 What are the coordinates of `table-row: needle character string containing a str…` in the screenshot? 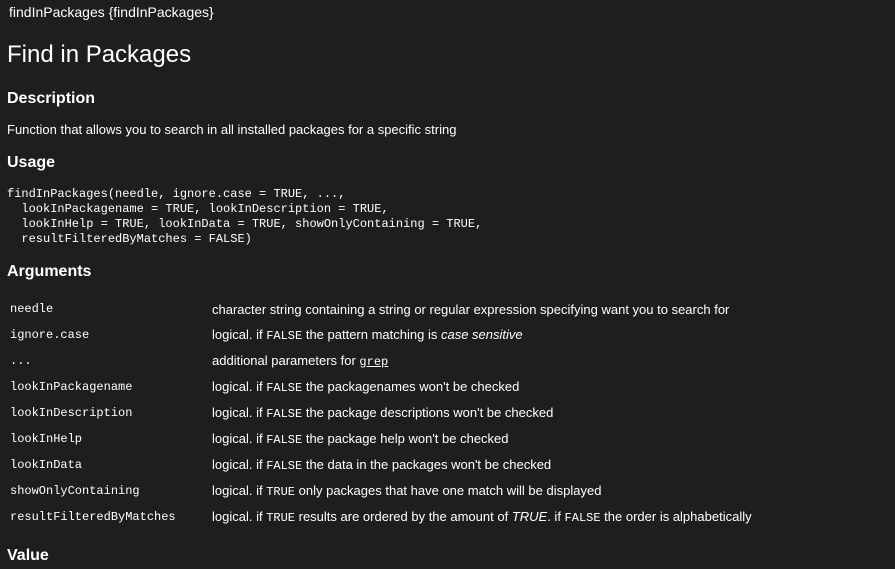 It's located at (379, 309).